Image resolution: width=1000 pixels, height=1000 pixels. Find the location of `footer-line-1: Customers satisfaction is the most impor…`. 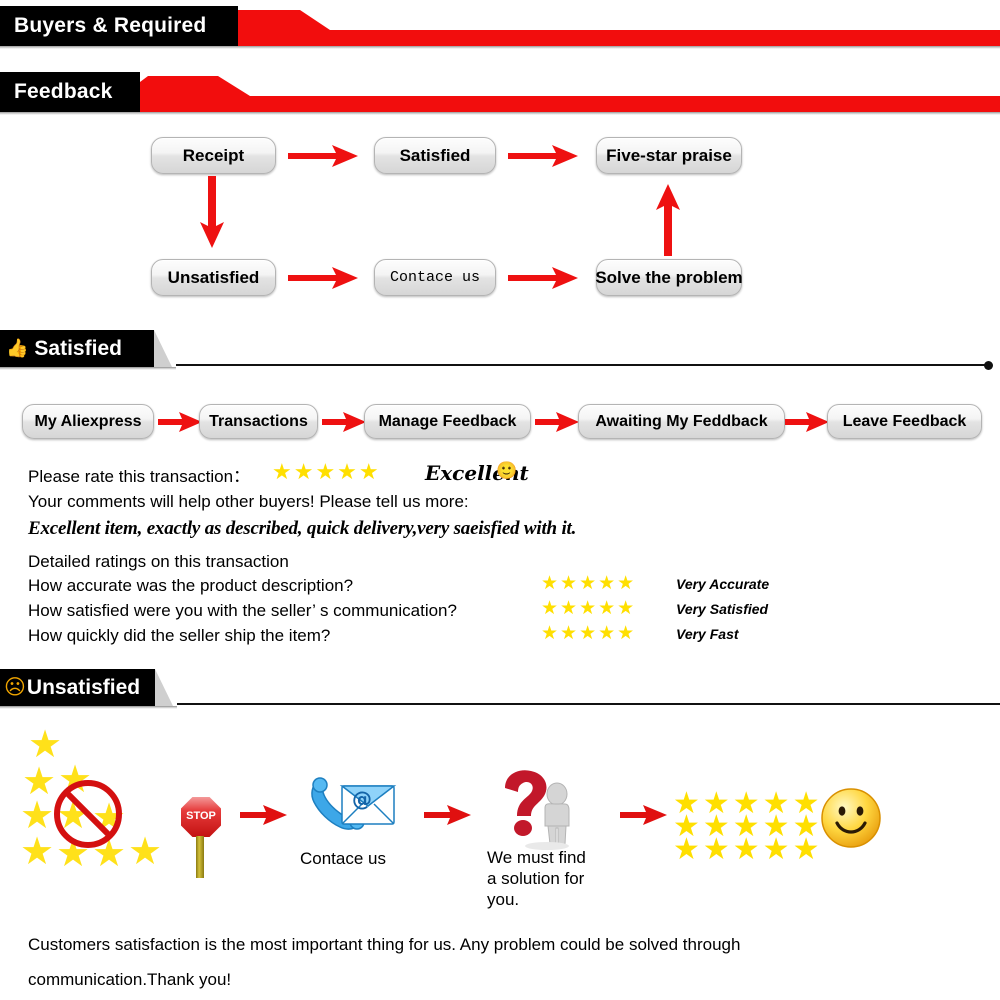

footer-line-1: Customers satisfaction is the most impor… is located at coordinates (384, 944).